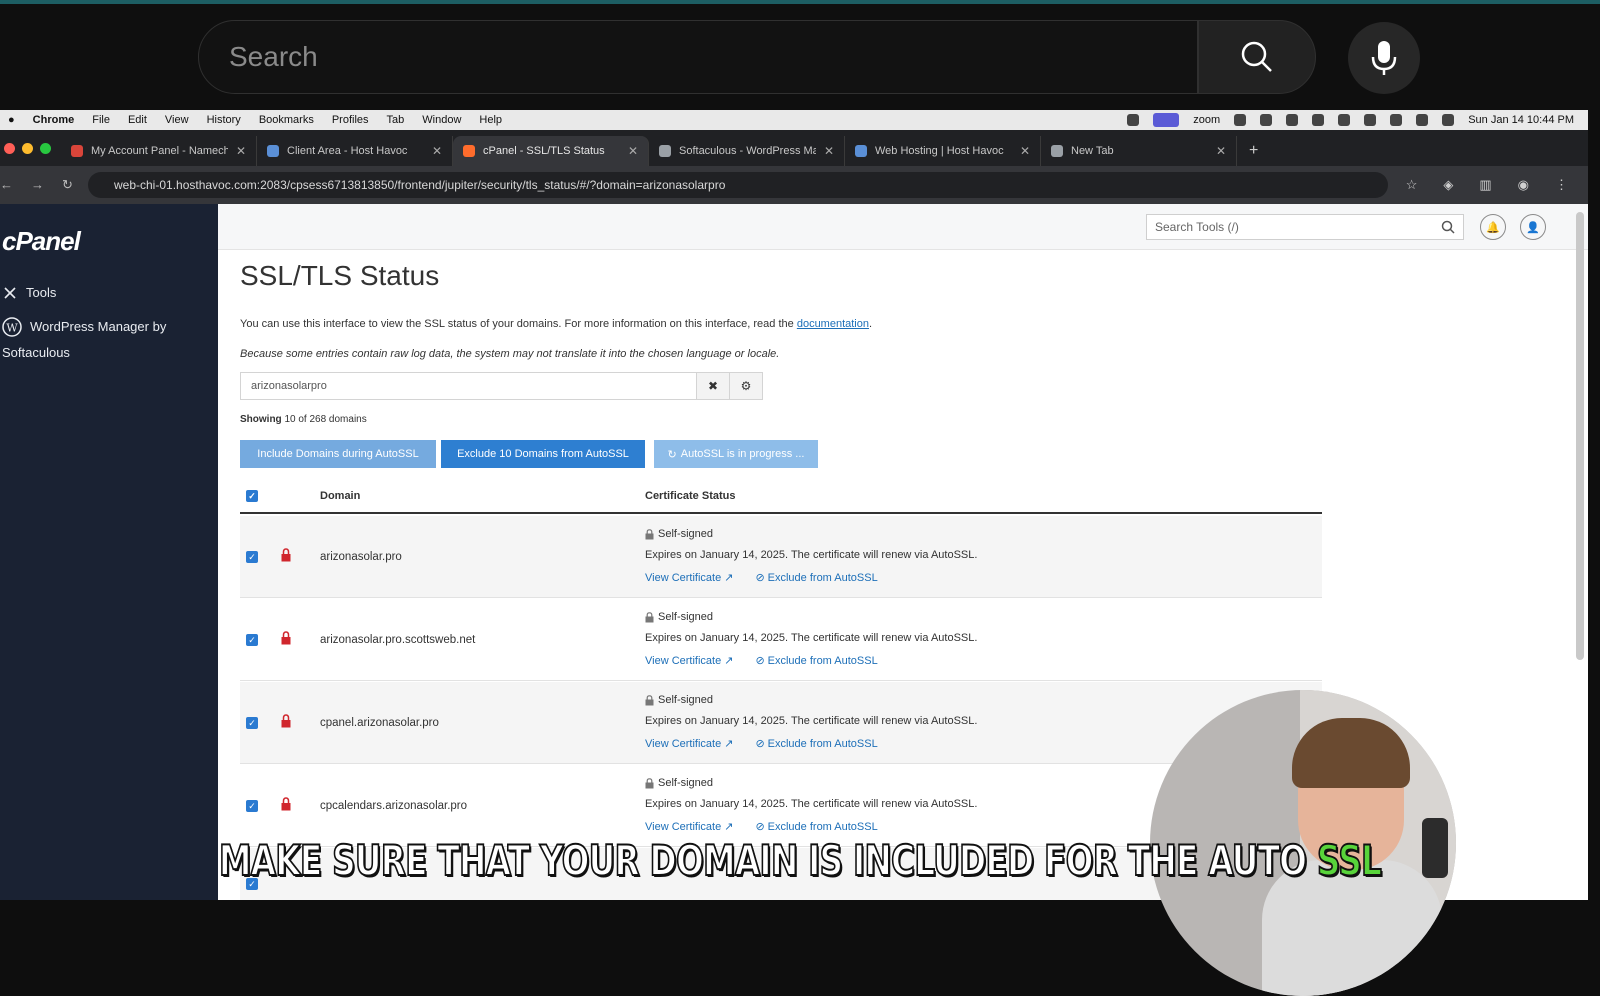 Image resolution: width=1600 pixels, height=996 pixels. I want to click on search-tools-placeholder: Search Tools (/), so click(1197, 227).